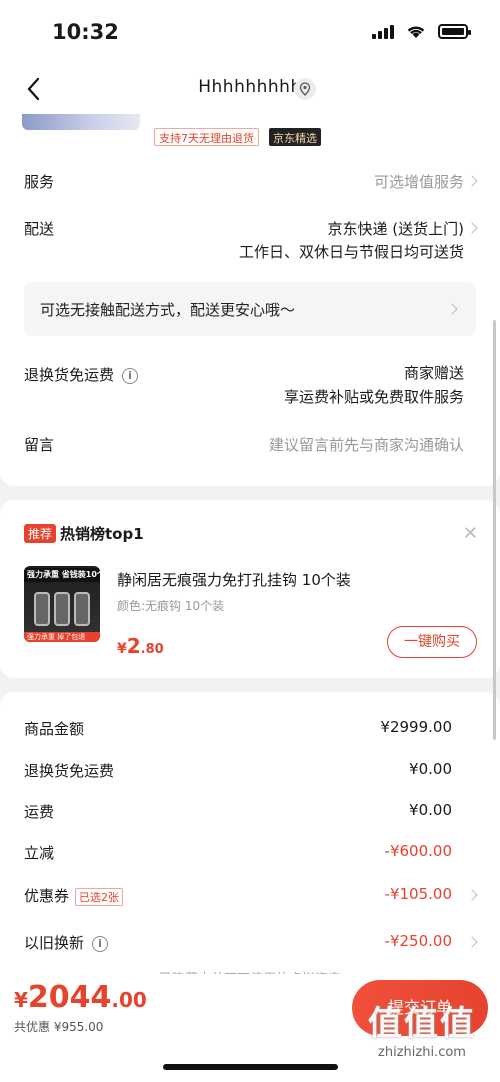 The width and height of the screenshot is (500, 1082). I want to click on scrollbar, so click(494, 530).